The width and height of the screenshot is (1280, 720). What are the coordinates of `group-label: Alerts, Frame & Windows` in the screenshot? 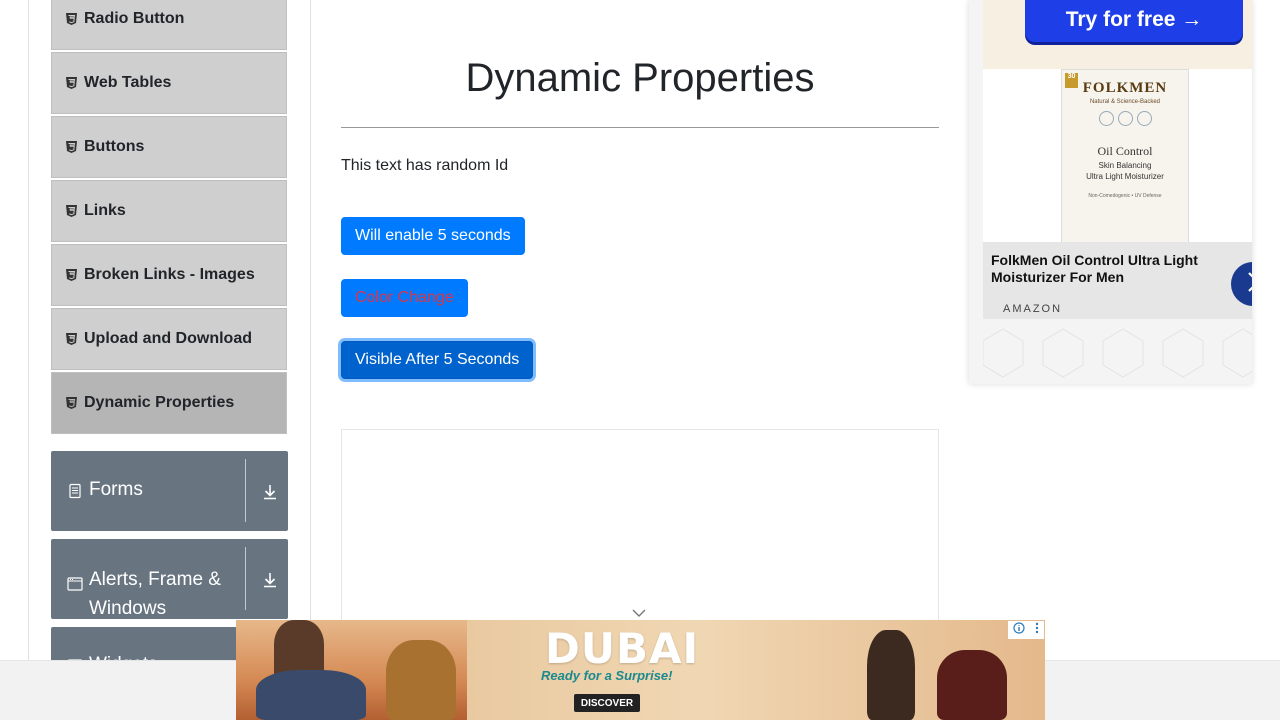 It's located at (155, 594).